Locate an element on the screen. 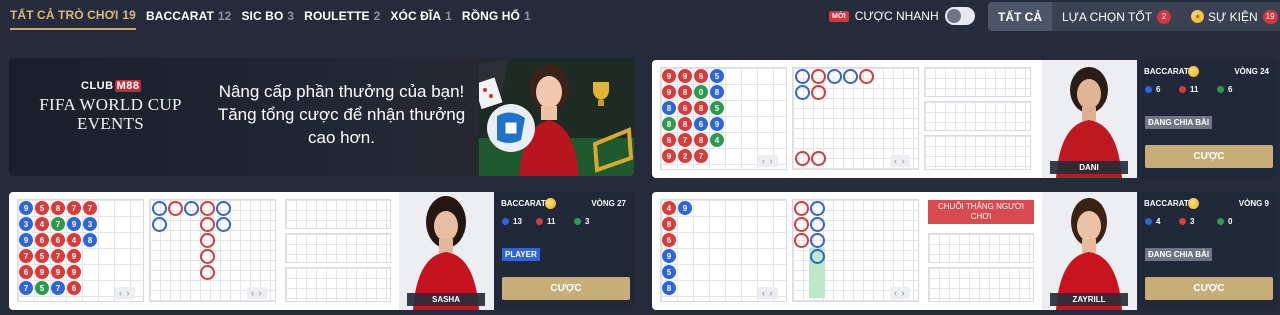 The width and height of the screenshot is (1280, 315). banner-model-illustration is located at coordinates (556, 117).